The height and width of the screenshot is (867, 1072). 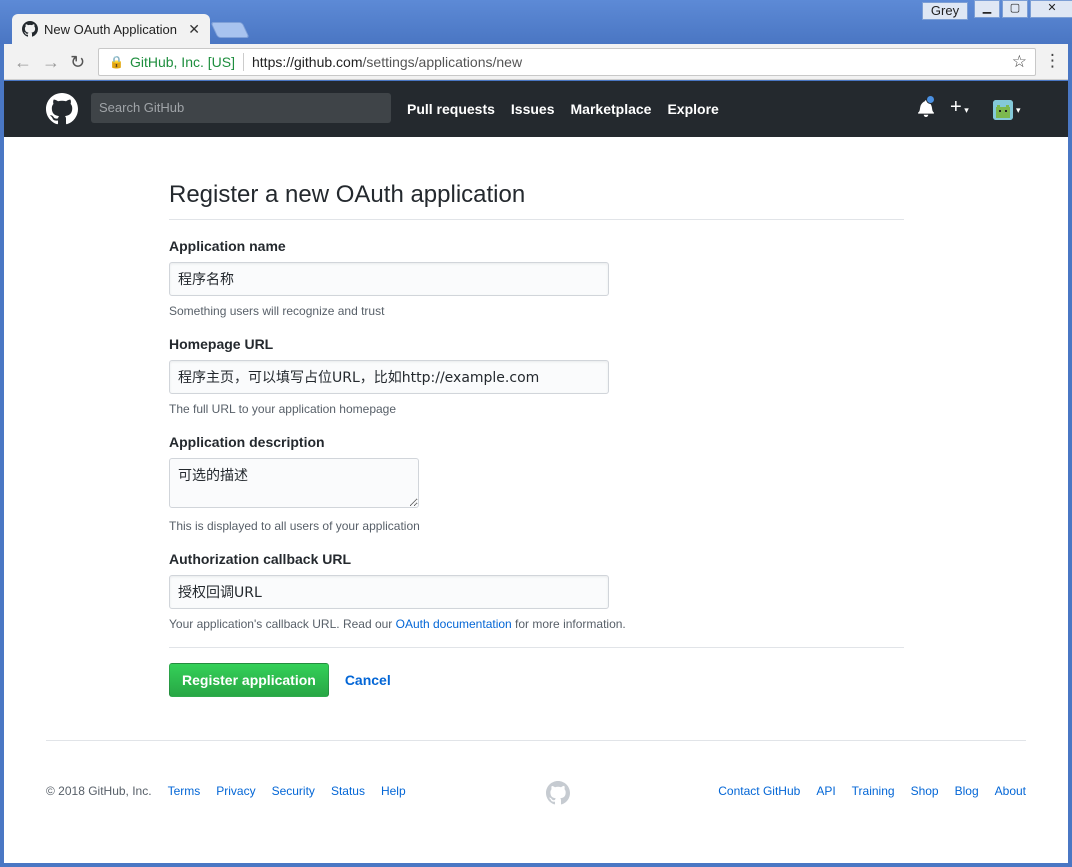 I want to click on github-favicon-icon, so click(x=30, y=29).